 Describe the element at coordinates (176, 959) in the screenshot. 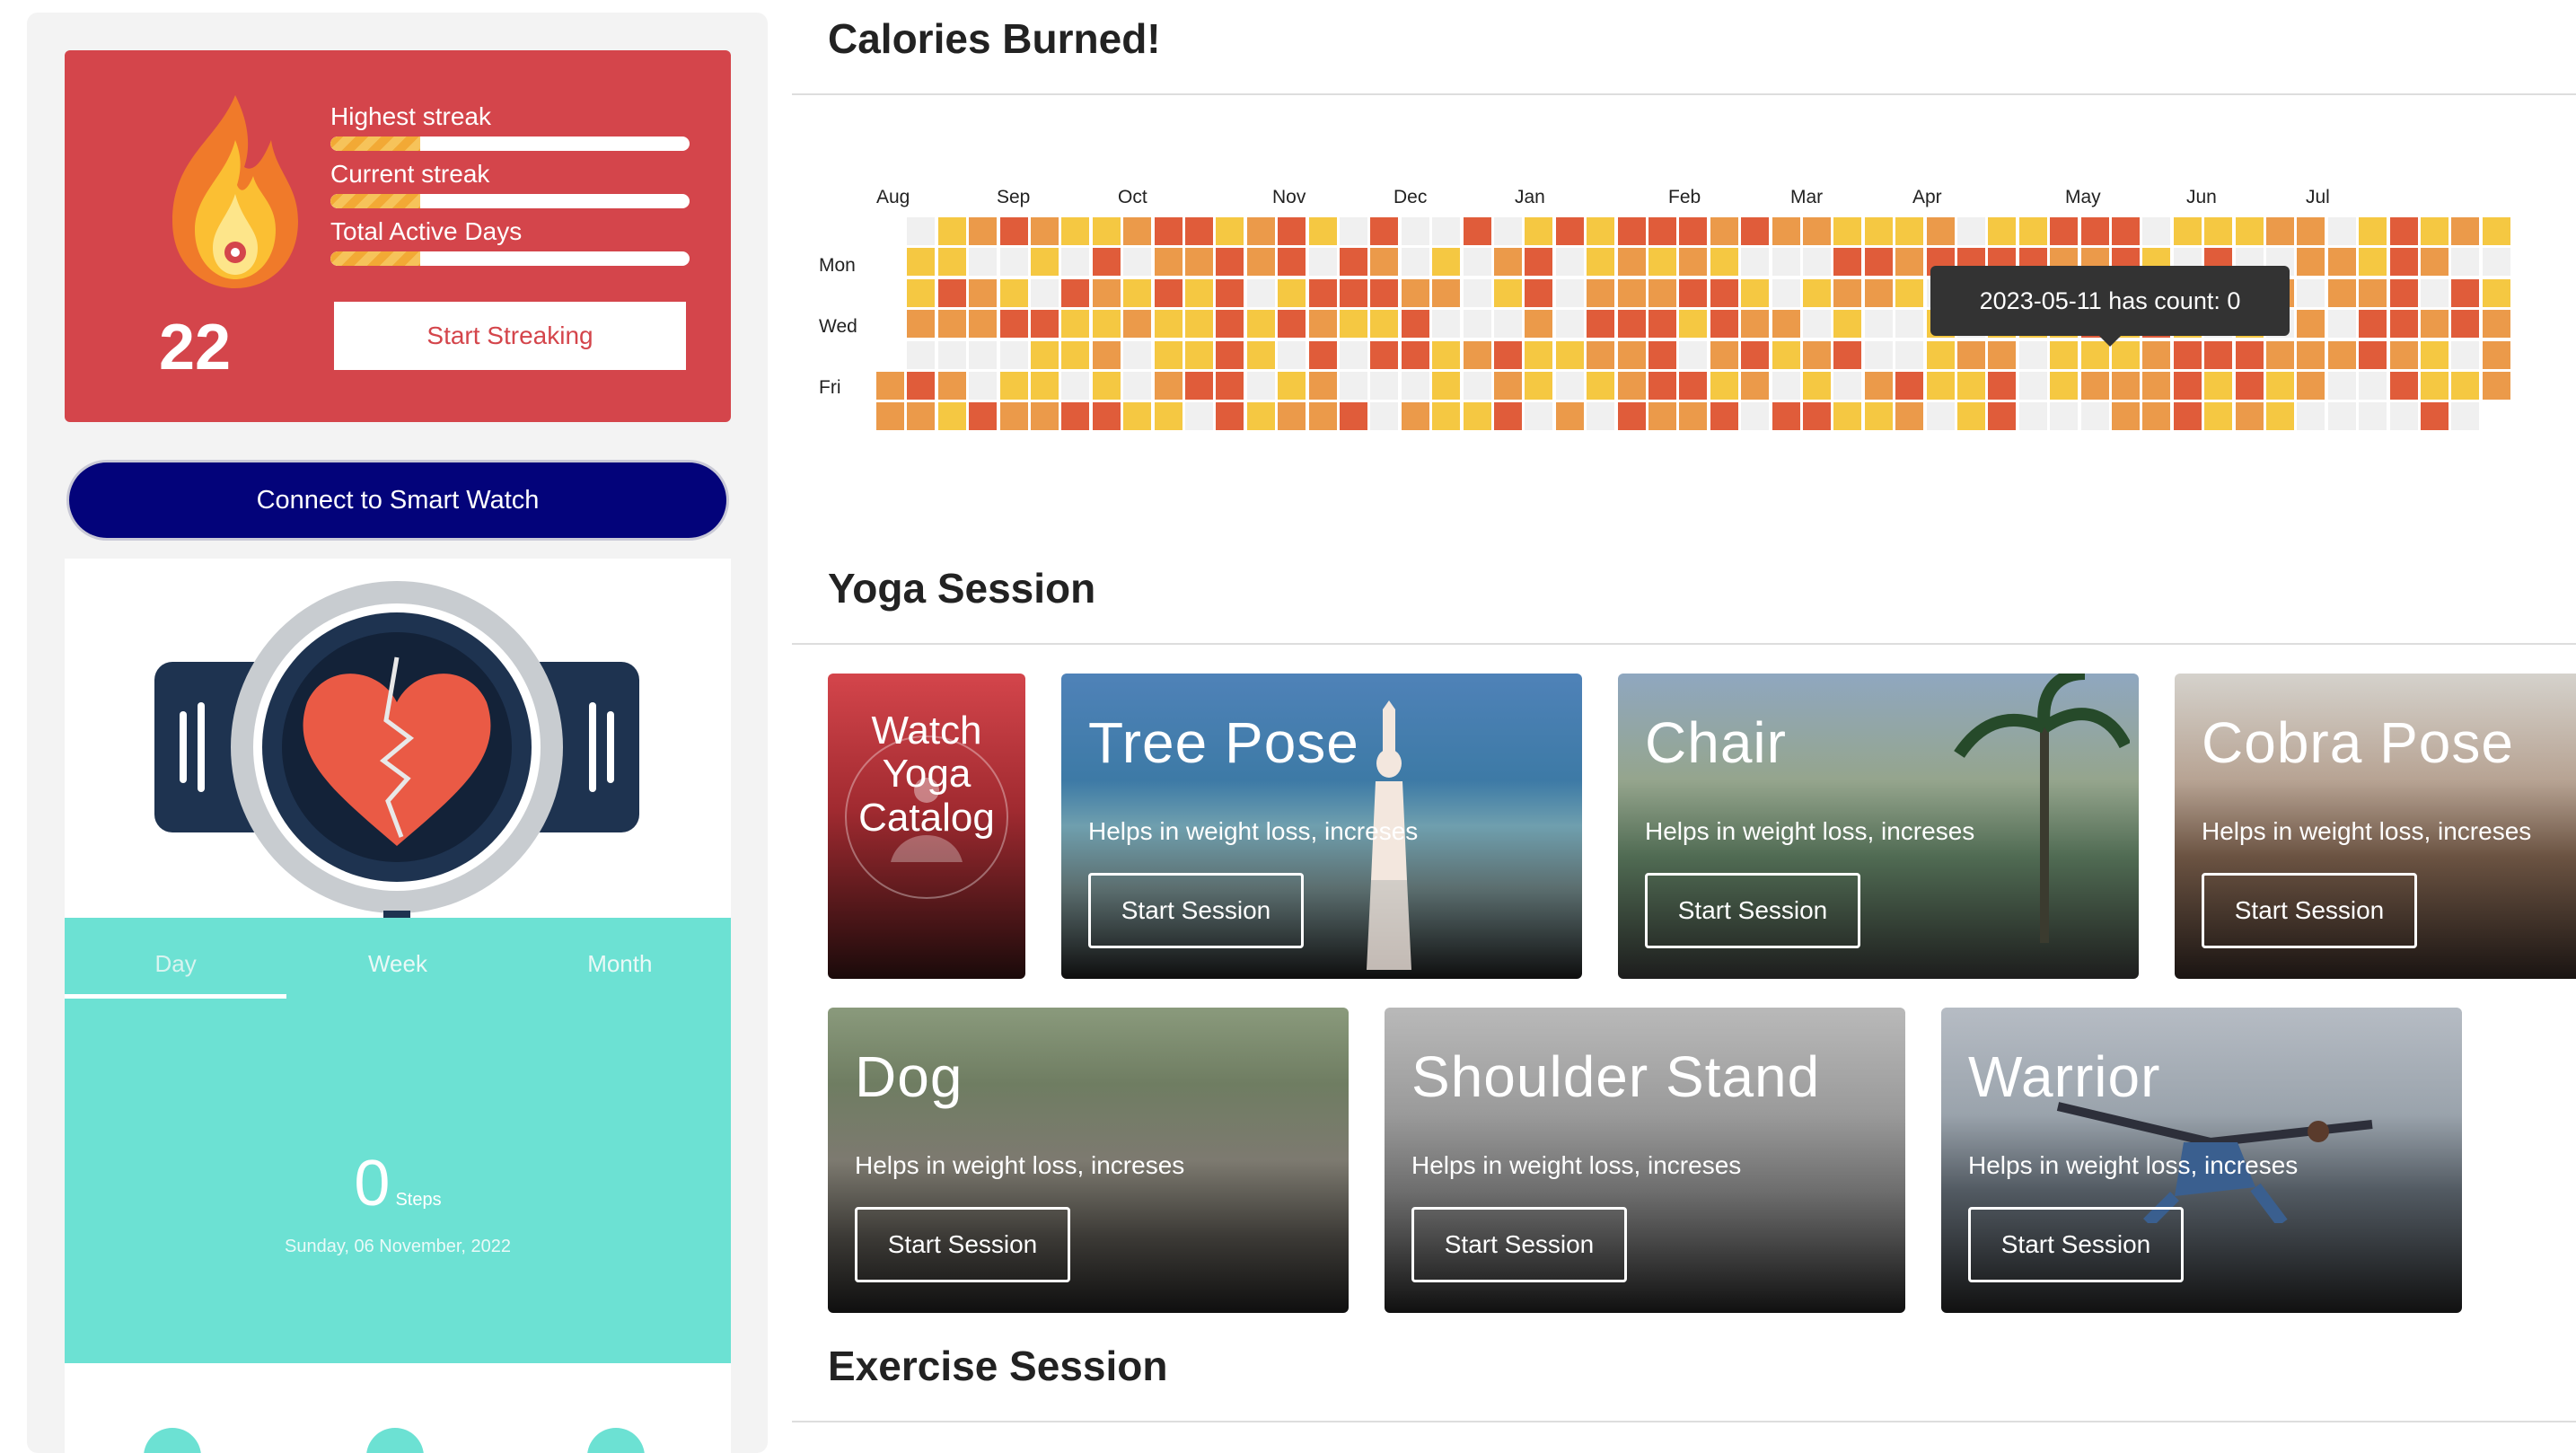

I see `tab-day: Day` at that location.